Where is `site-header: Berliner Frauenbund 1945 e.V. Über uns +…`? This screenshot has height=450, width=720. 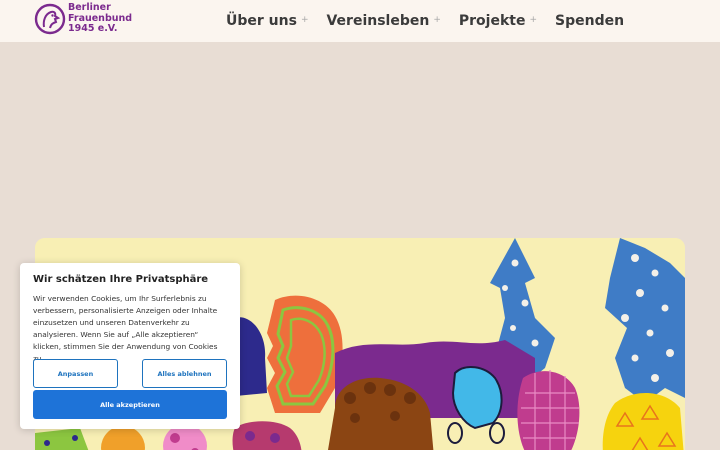 site-header: Berliner Frauenbund 1945 e.V. Über uns +… is located at coordinates (360, 21).